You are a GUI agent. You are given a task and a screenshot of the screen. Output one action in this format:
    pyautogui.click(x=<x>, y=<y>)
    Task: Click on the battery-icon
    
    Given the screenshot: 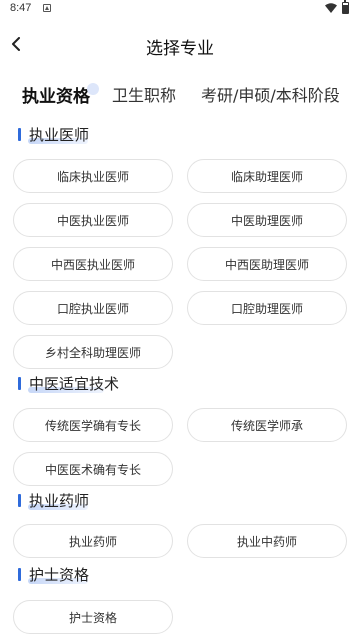 What is the action you would take?
    pyautogui.click(x=345, y=7)
    